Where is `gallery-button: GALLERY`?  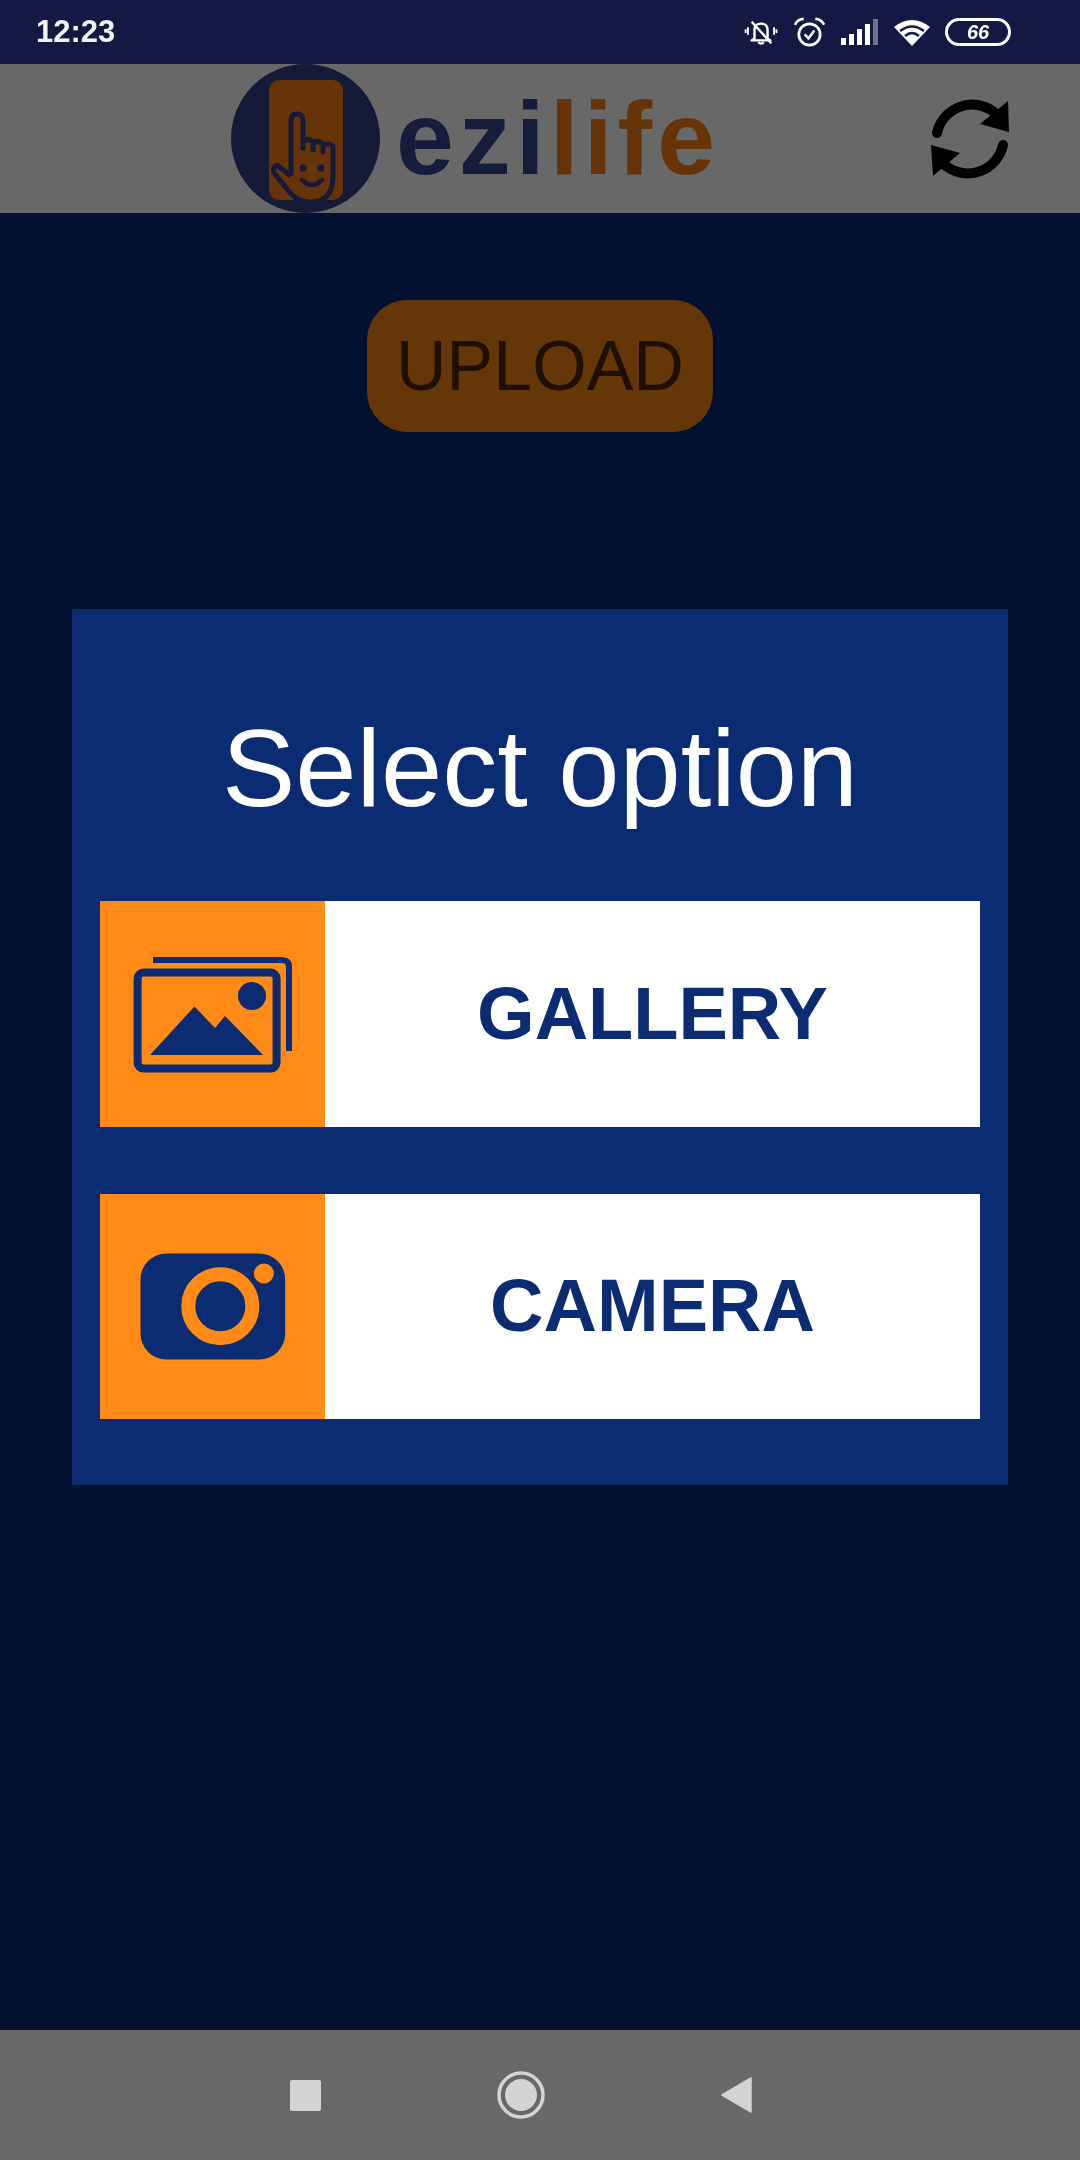
gallery-button: GALLERY is located at coordinates (540, 1014).